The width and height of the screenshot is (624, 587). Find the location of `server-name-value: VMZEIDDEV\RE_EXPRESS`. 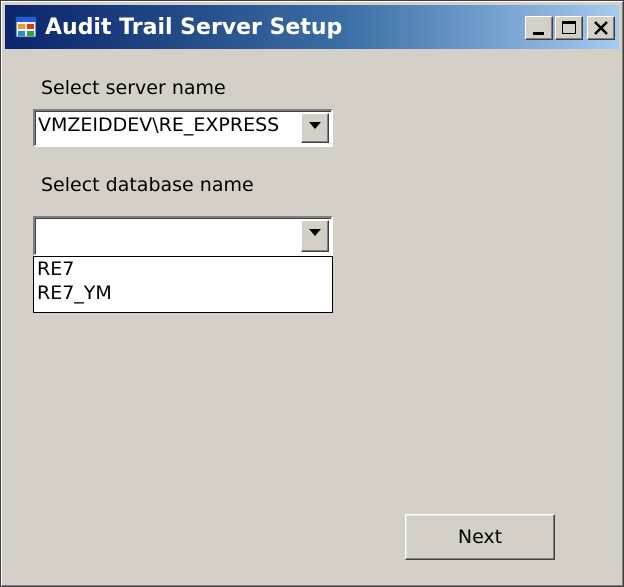

server-name-value: VMZEIDDEV\RE_EXPRESS is located at coordinates (159, 125).